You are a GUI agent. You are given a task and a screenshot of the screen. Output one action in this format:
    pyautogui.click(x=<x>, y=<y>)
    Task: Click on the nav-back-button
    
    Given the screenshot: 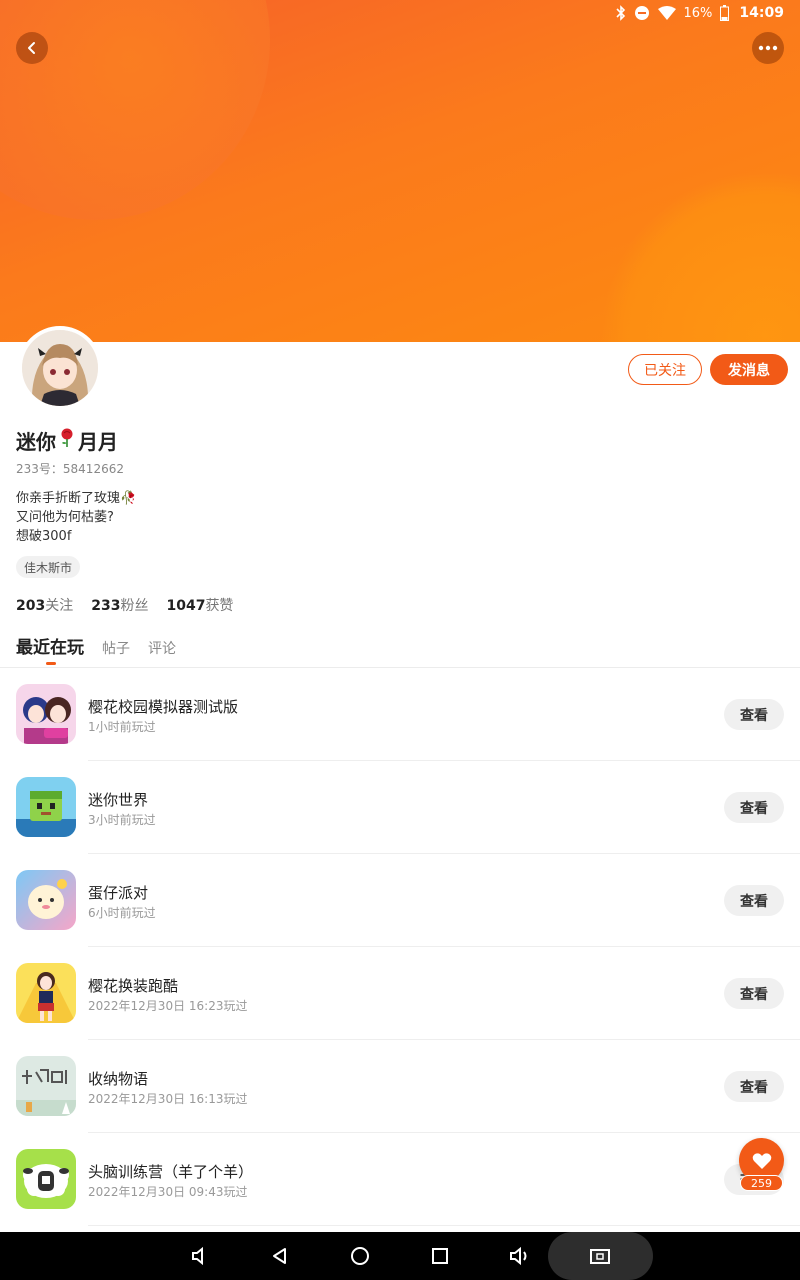 What is the action you would take?
    pyautogui.click(x=280, y=1256)
    